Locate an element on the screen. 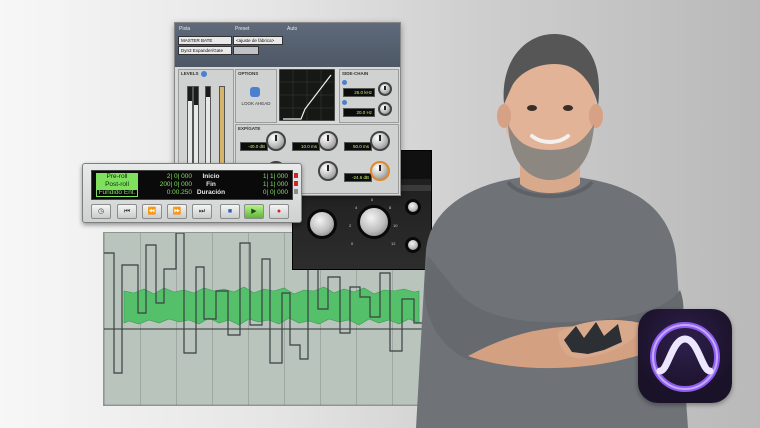  pre-roll-toggle: Pre-roll is located at coordinates (117, 177).